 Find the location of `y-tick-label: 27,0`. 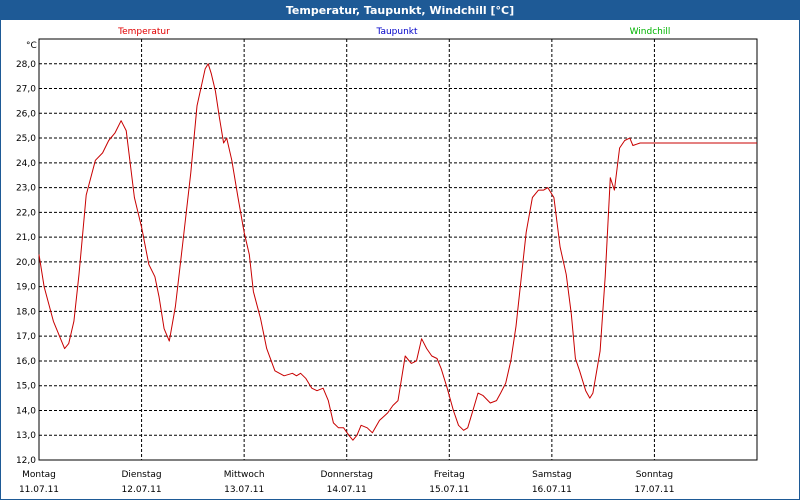

y-tick-label: 27,0 is located at coordinates (26, 90).